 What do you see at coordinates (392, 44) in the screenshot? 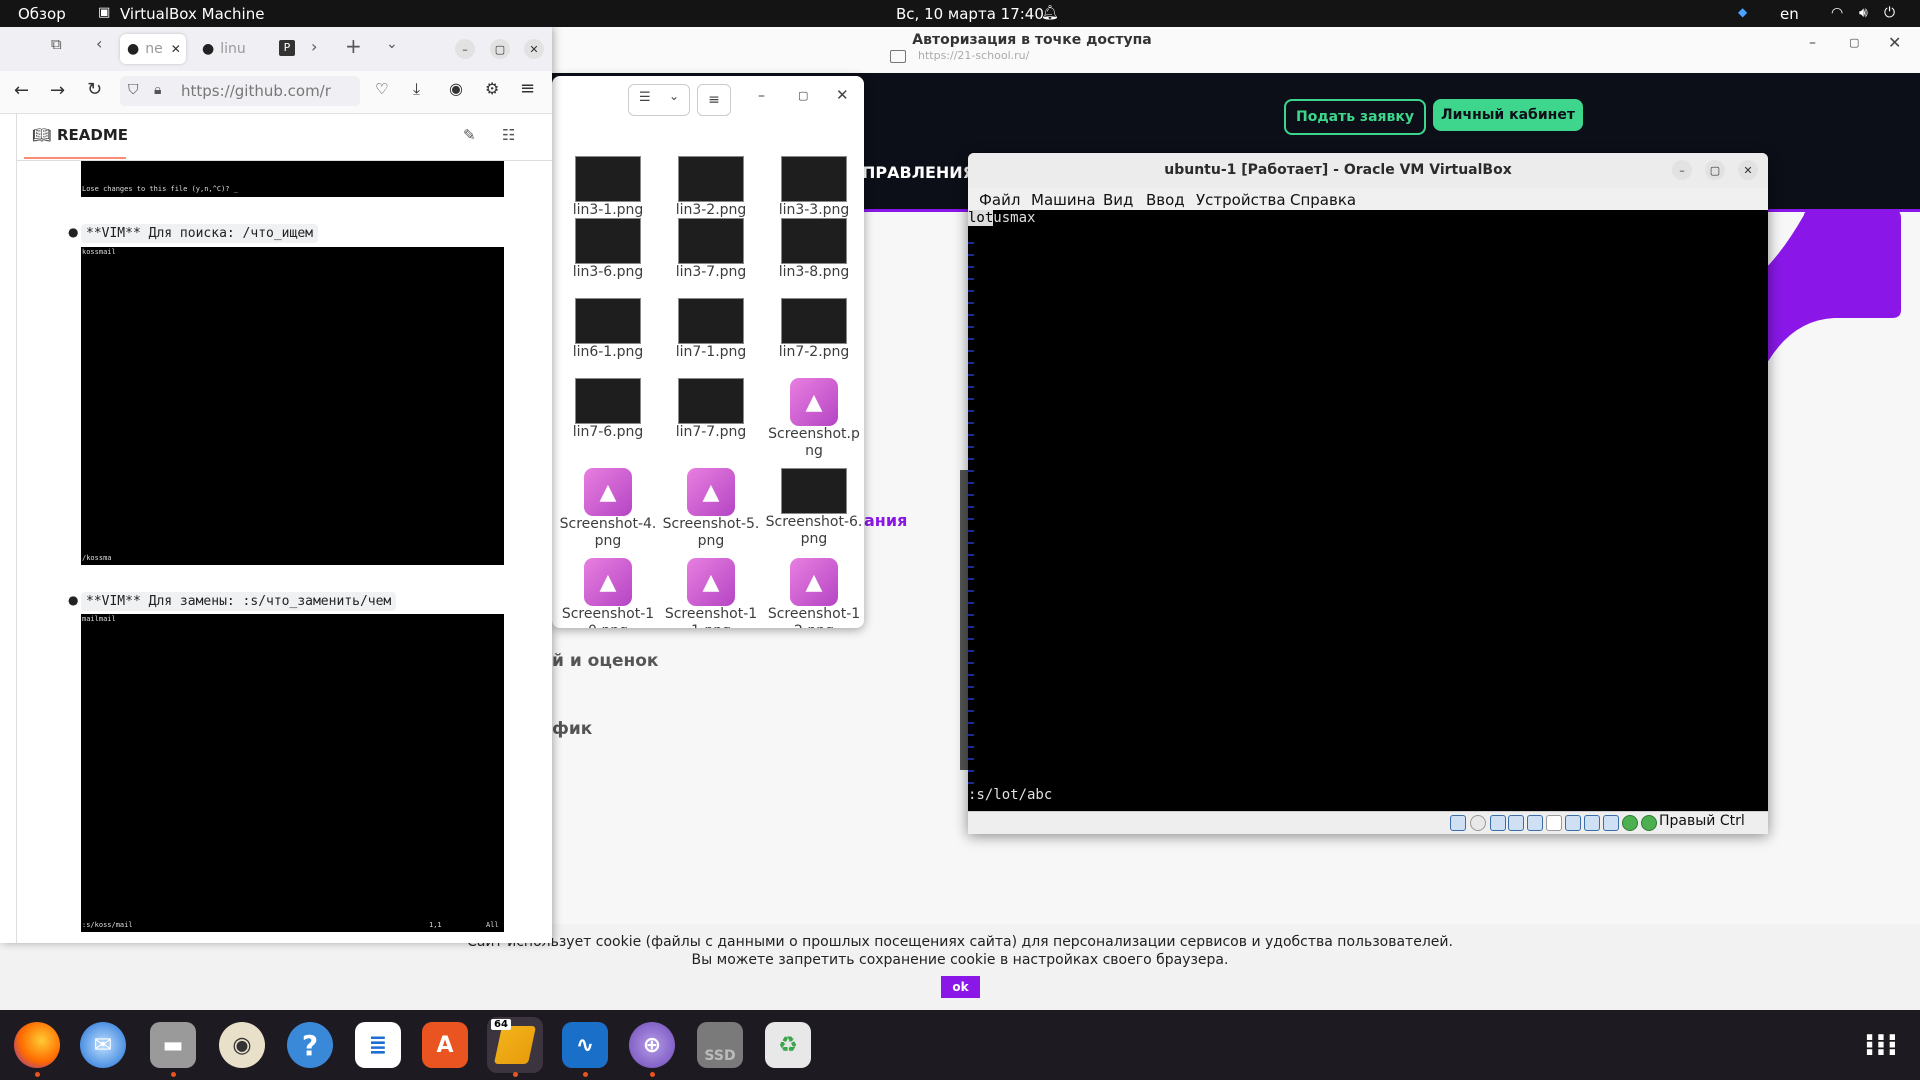
I see `list-all-tabs-icon: ⌄` at bounding box center [392, 44].